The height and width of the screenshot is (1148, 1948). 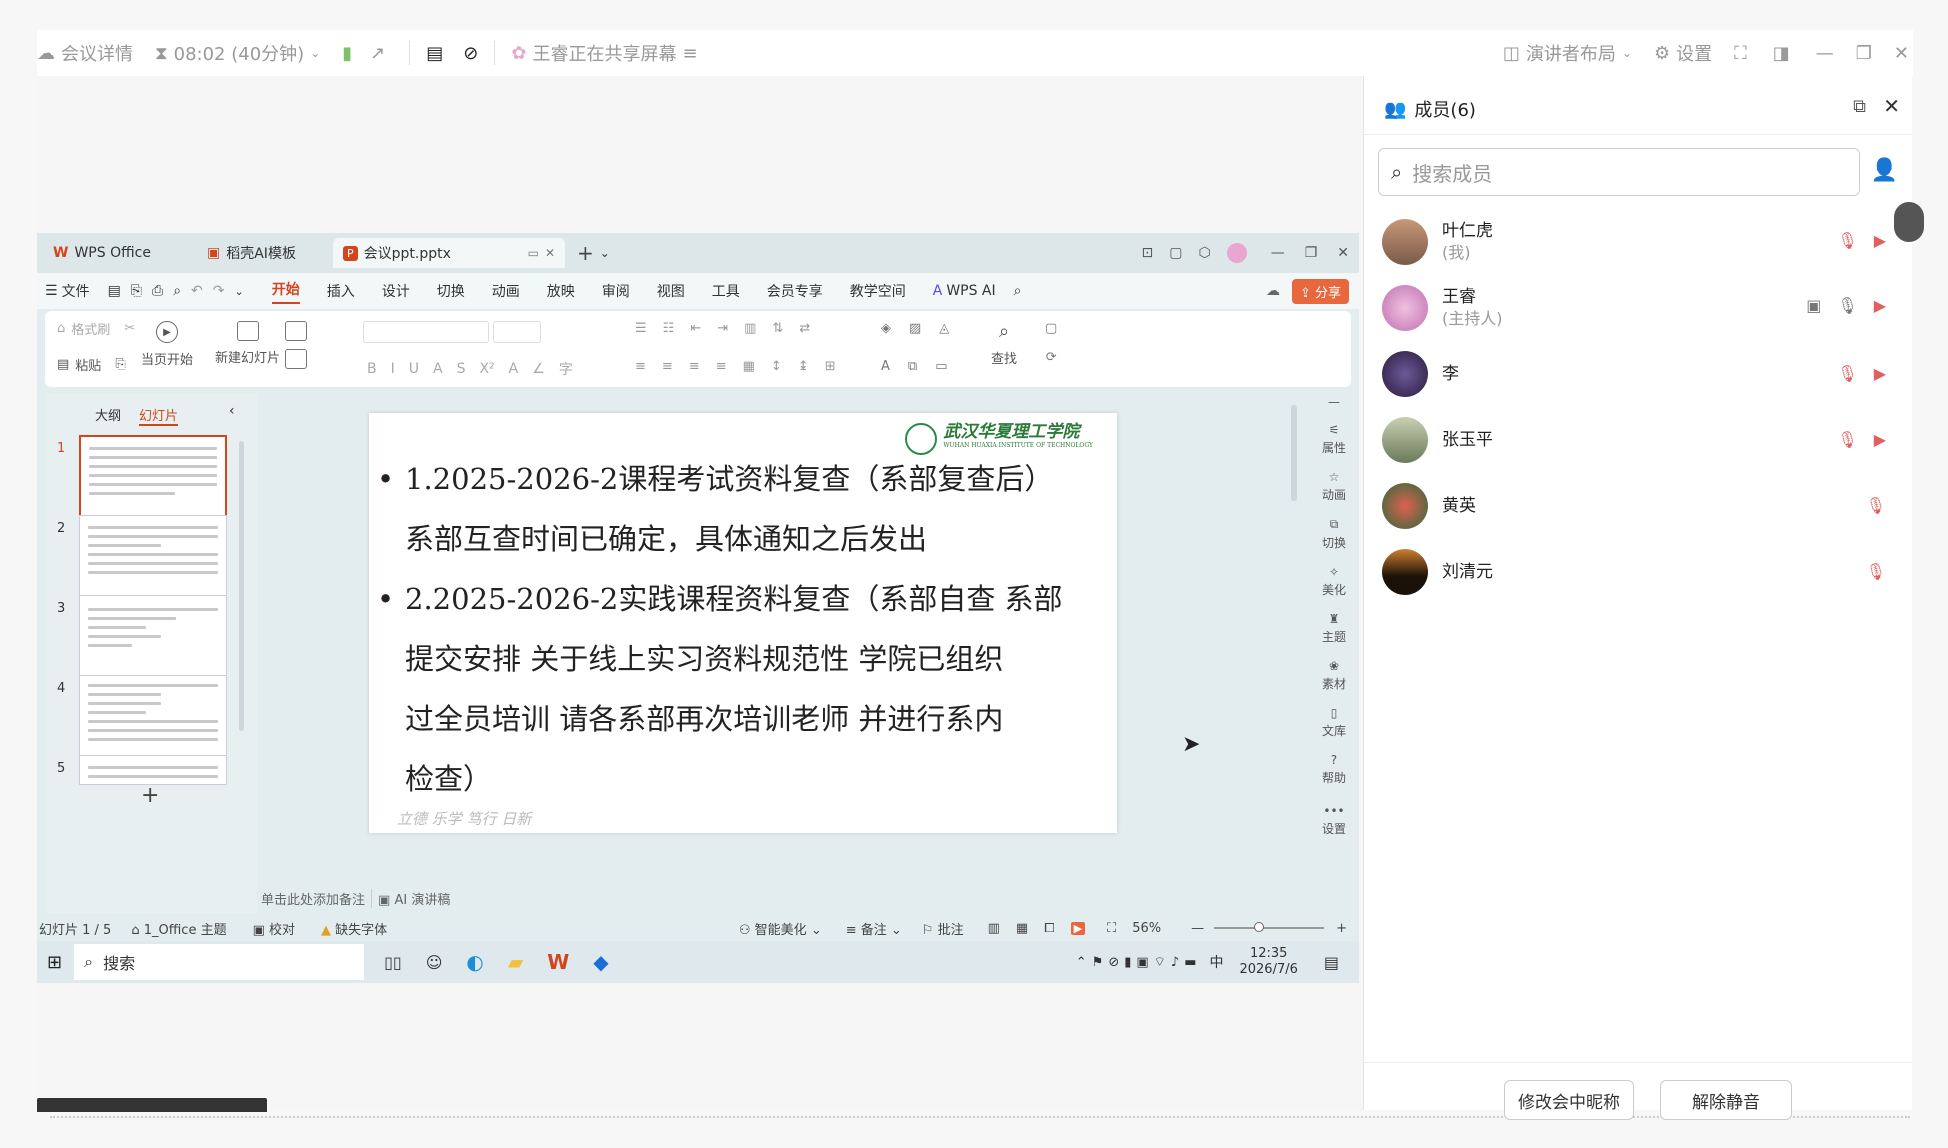 What do you see at coordinates (247, 343) in the screenshot?
I see `new-slide-button: 新建幻灯片` at bounding box center [247, 343].